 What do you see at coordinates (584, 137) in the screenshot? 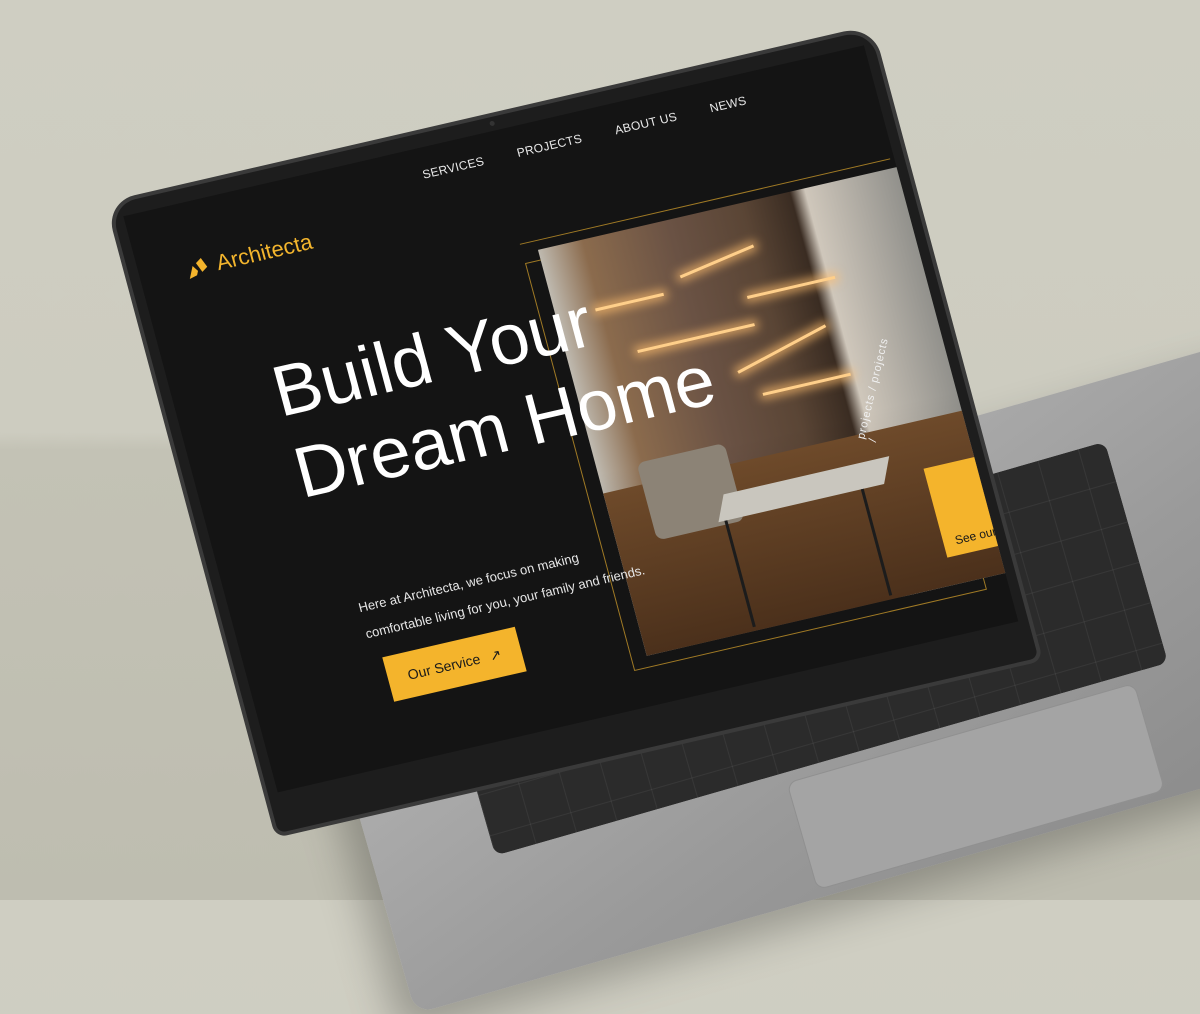
I see `main-nav: SERVICES PROJECTS ABOUT US NEWS` at bounding box center [584, 137].